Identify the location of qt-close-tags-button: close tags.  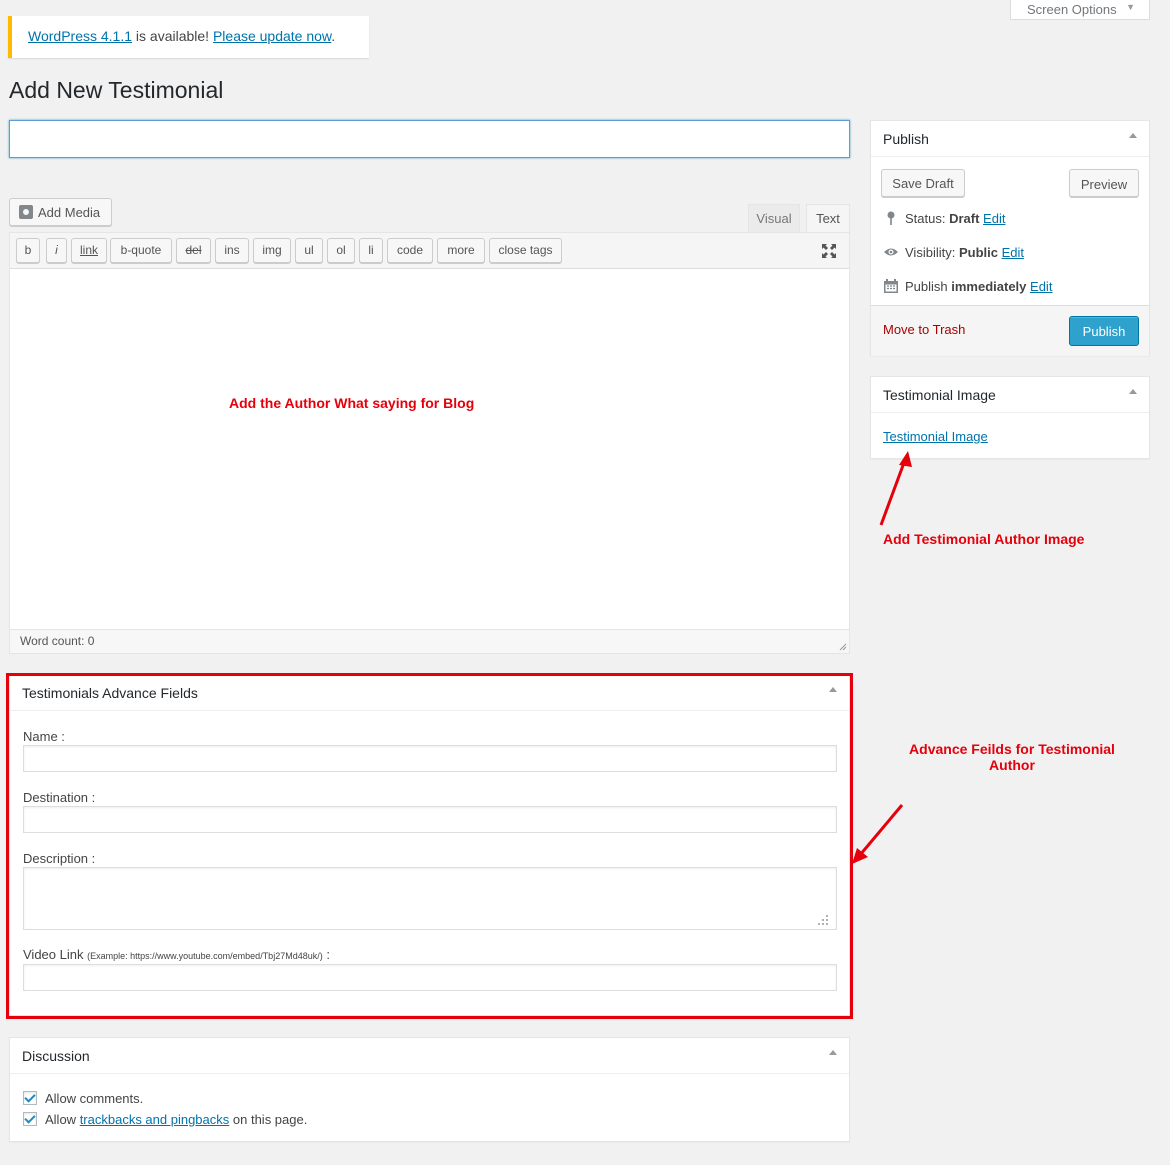
(525, 250).